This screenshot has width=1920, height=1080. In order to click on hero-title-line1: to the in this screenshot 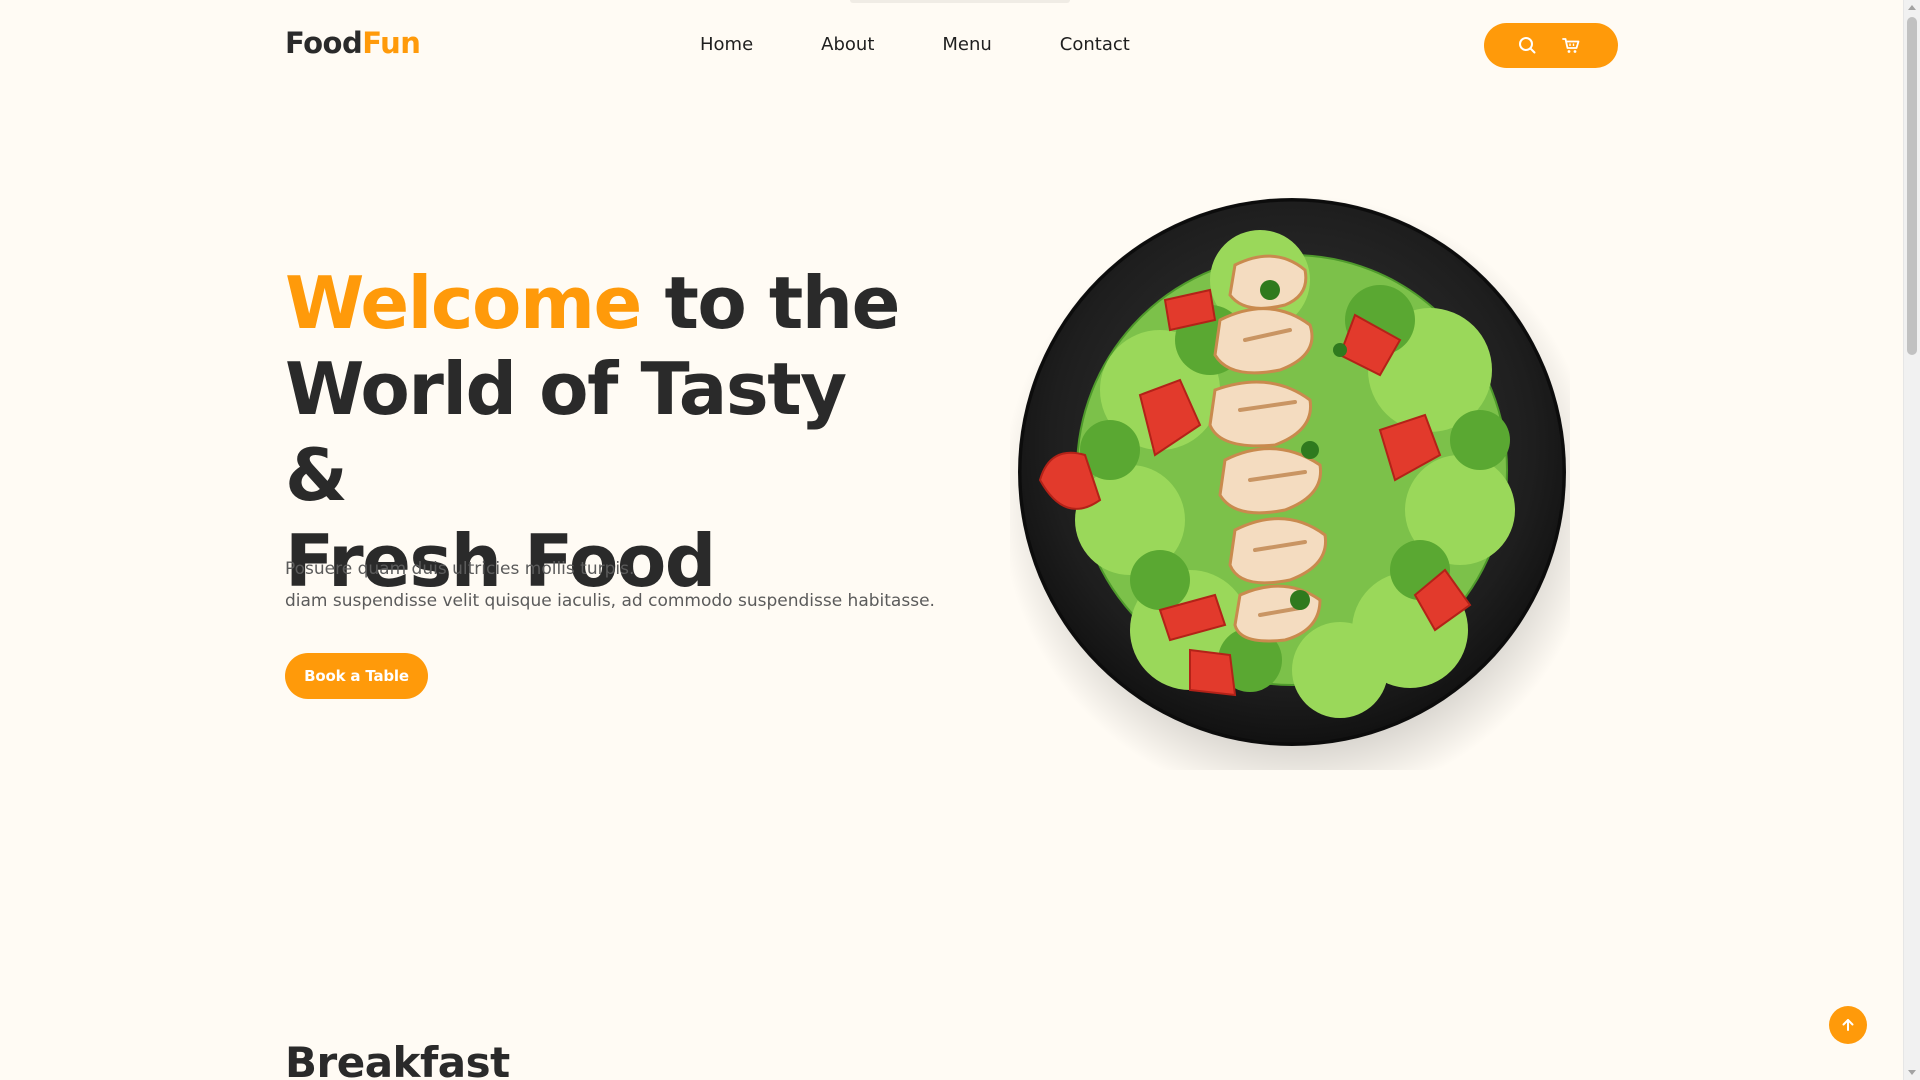, I will do `click(770, 303)`.